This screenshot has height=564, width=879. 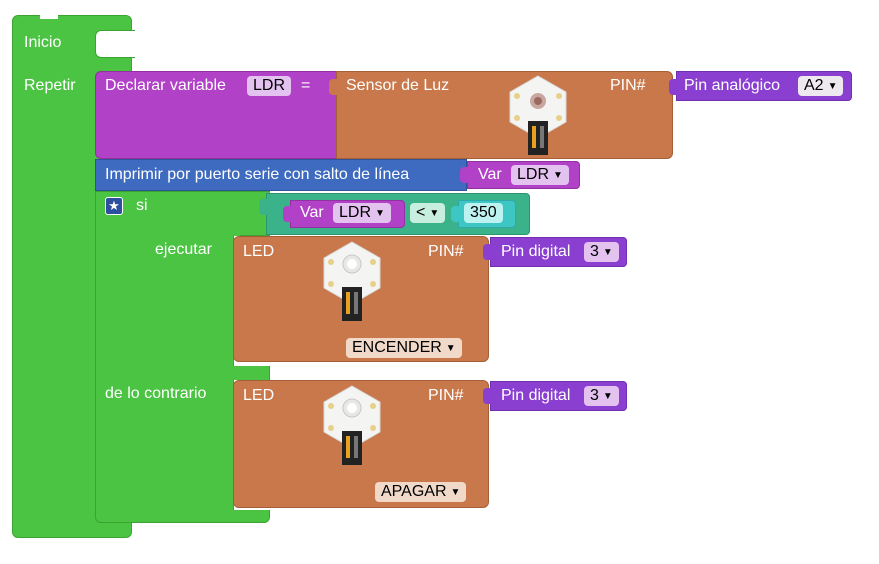 What do you see at coordinates (259, 395) in the screenshot?
I see `led-off-label: LED` at bounding box center [259, 395].